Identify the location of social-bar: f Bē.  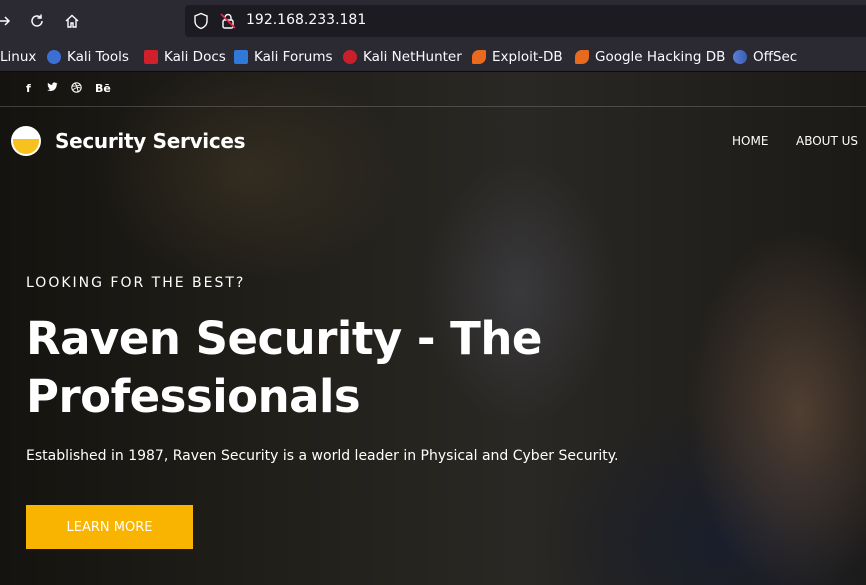
(433, 89).